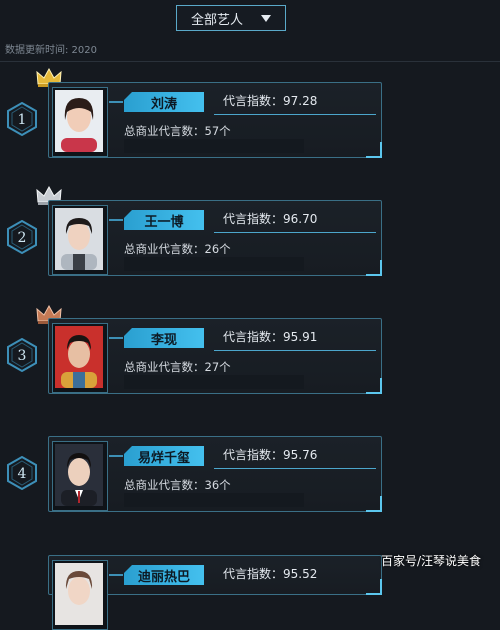  Describe the element at coordinates (215, 120) in the screenshot. I see `artist-card: 刘涛 代言指数：97.28 总商业代言数：57个` at that location.